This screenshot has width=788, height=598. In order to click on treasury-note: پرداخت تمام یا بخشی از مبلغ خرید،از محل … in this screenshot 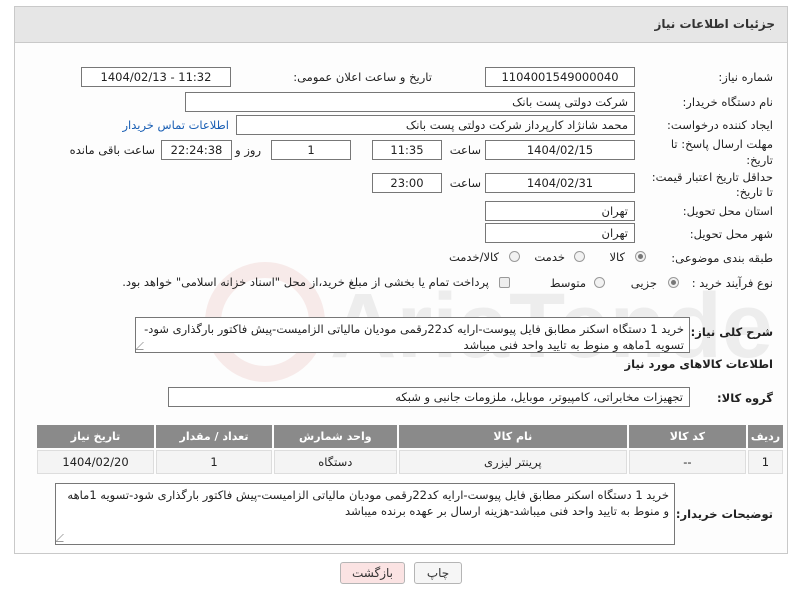, I will do `click(305, 282)`.